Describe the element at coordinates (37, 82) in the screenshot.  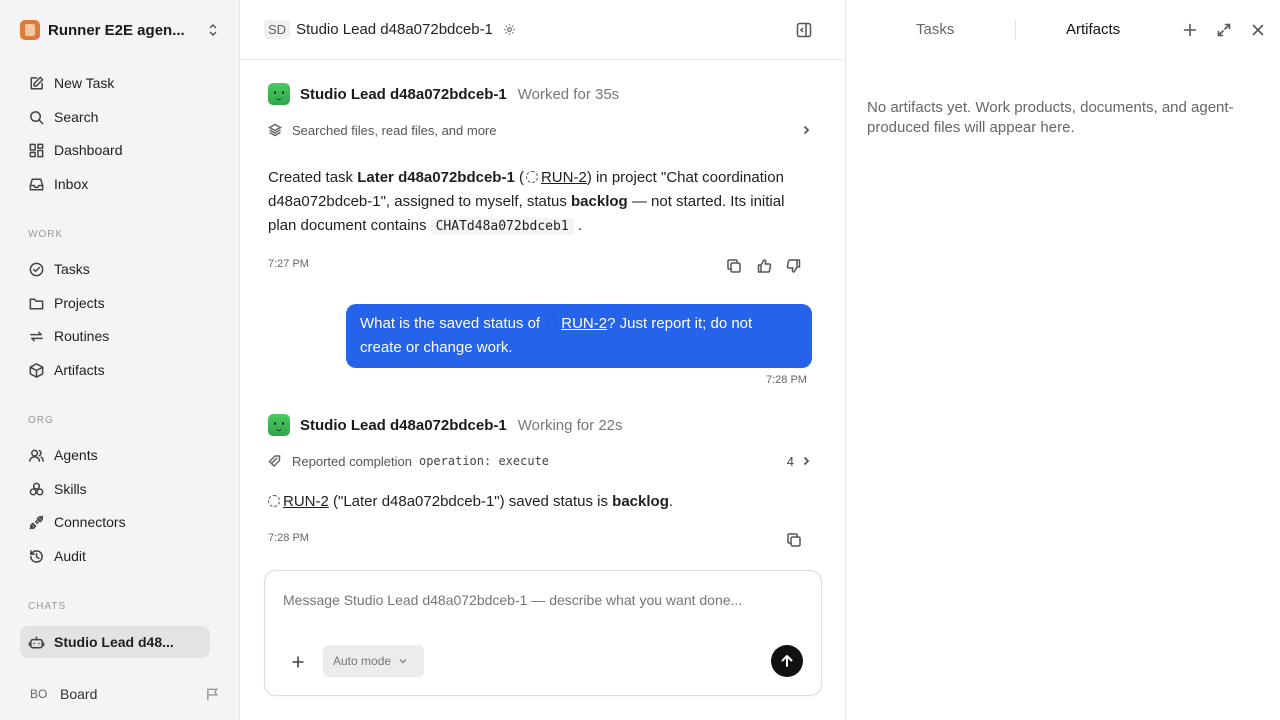
I see `new-task-icon` at that location.